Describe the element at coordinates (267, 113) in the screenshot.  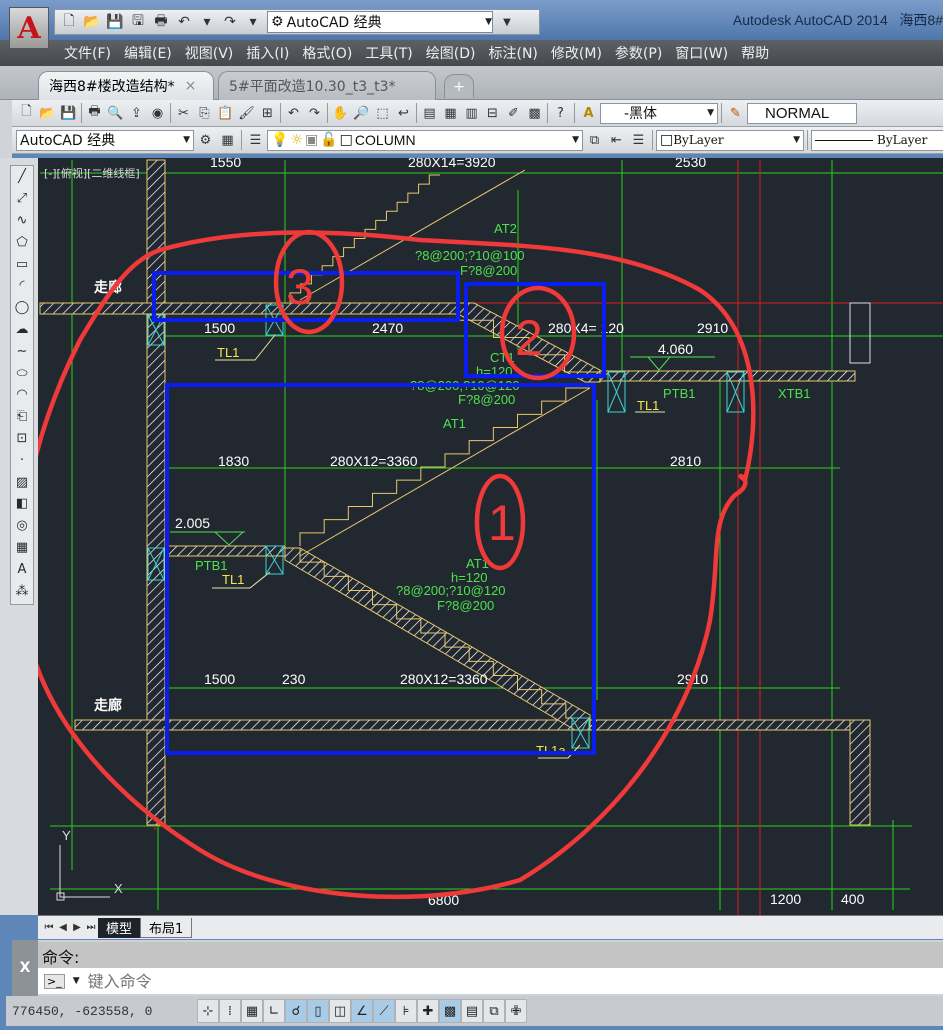
I see `block-editor-icon: ⊞` at that location.